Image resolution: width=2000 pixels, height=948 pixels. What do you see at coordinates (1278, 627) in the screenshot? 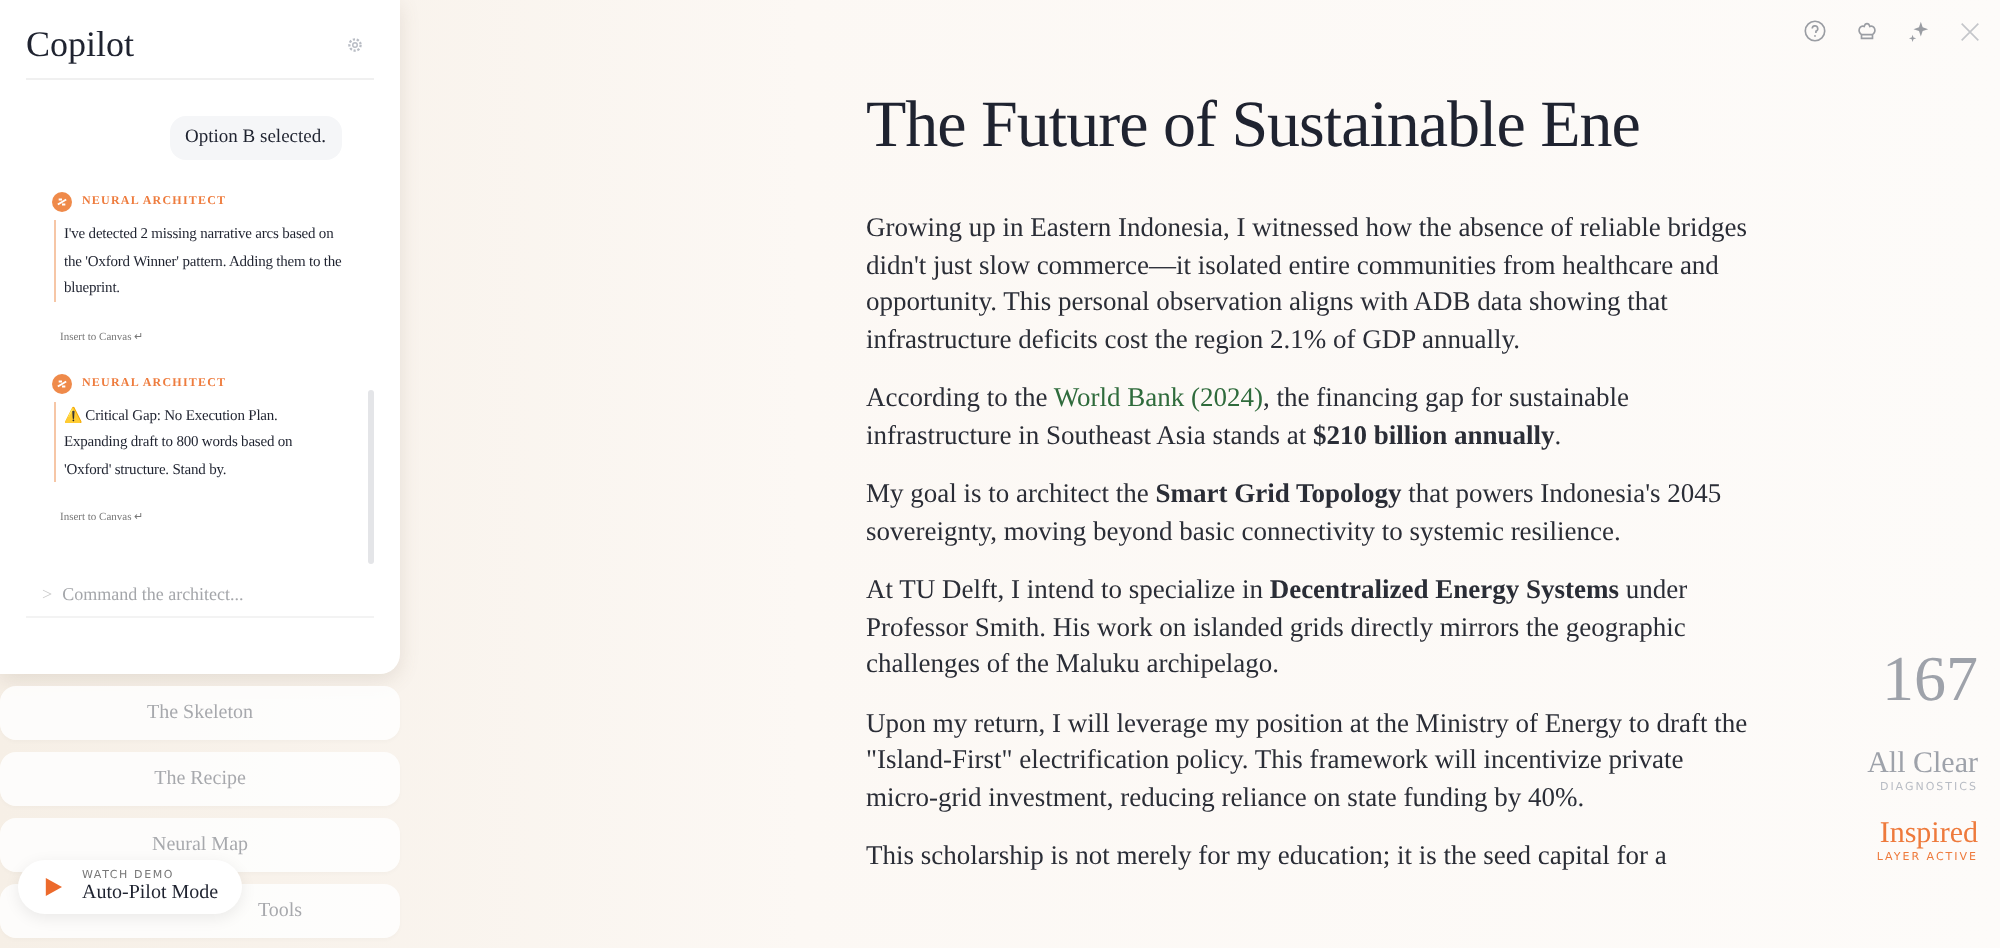
I see `paragraph: At TU Delft, I intend to specialize in Decentralized Energy Systems under Professor Smith. His work on islanded grids directly mirrors the geographic challenges of the Maluku archipelago.` at bounding box center [1278, 627].